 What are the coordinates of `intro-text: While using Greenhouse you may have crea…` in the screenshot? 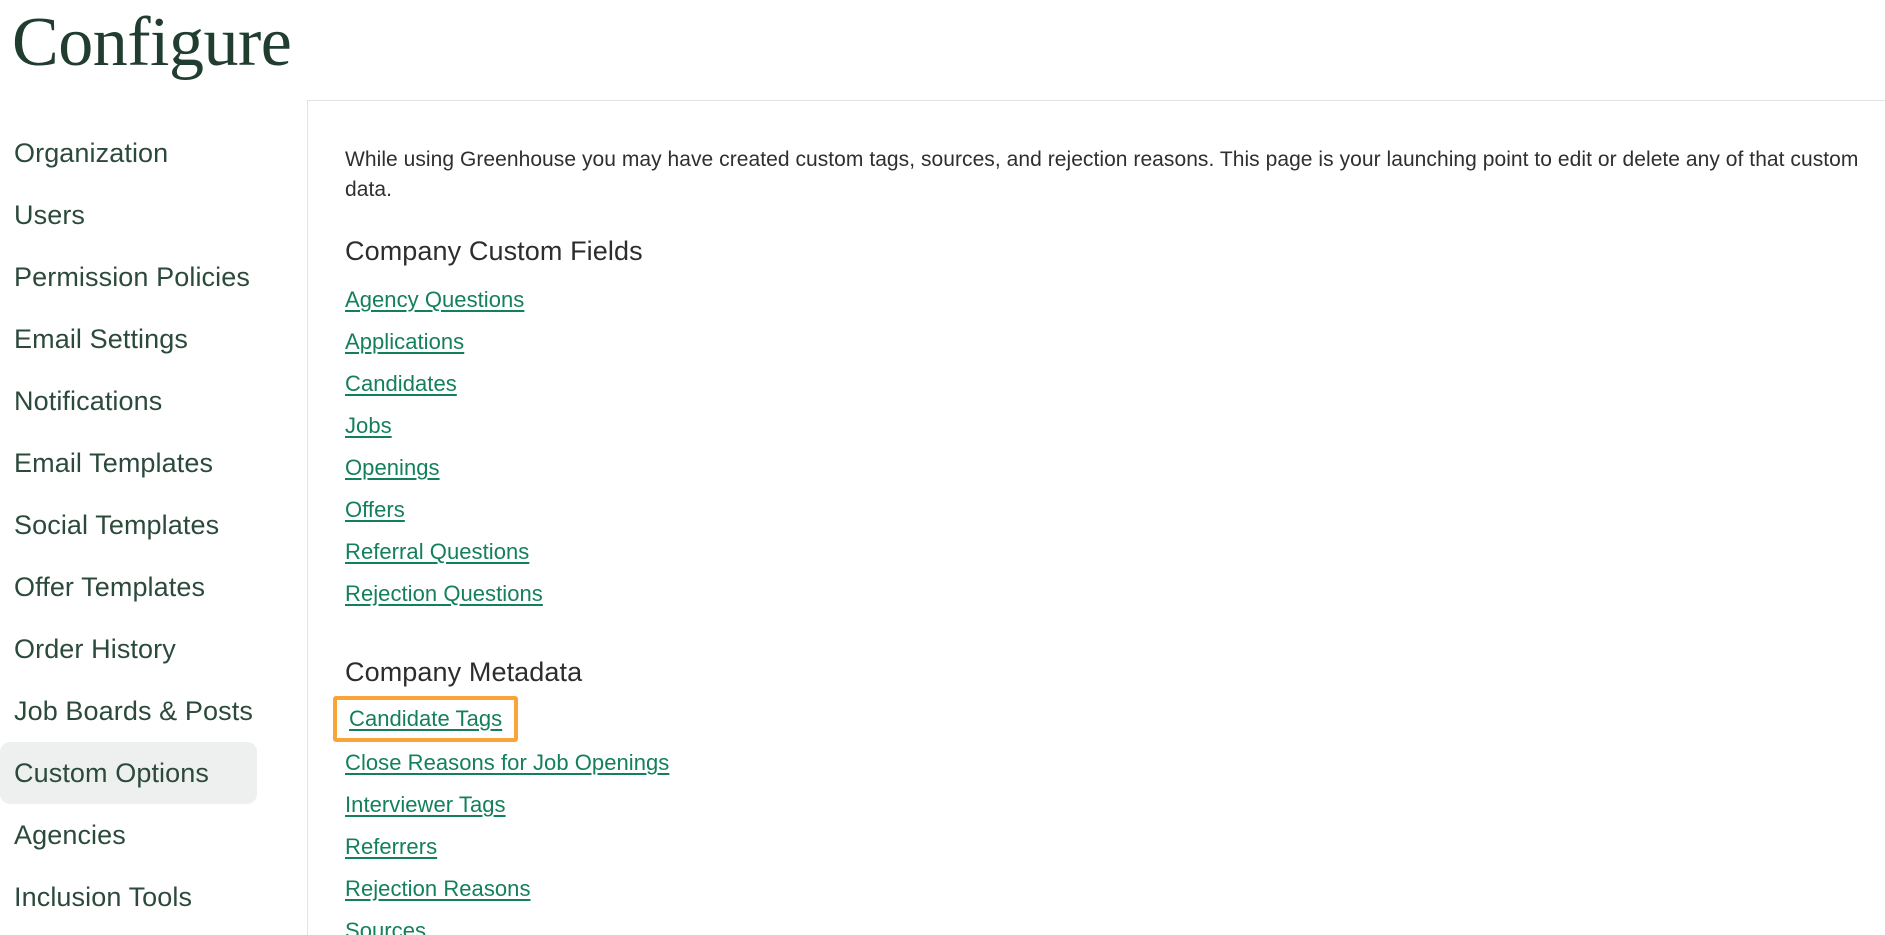 It's located at (1102, 175).